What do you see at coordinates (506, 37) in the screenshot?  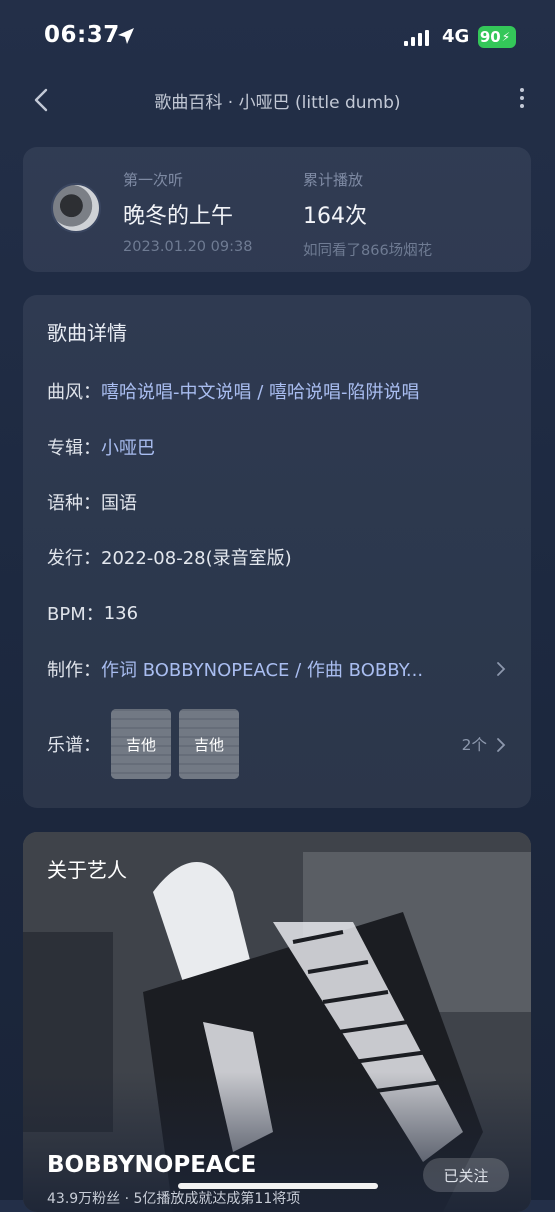 I see `charging-bolt-icon: ⚡` at bounding box center [506, 37].